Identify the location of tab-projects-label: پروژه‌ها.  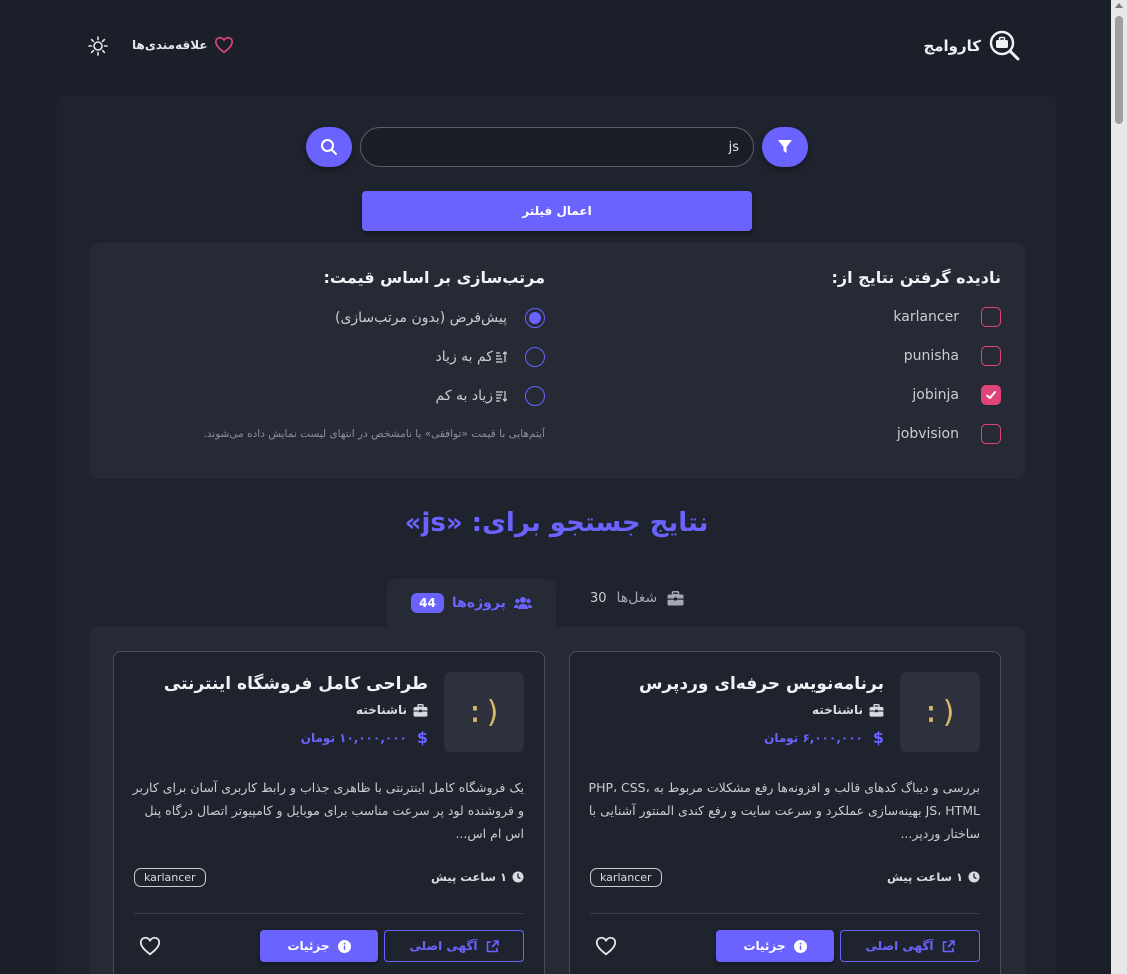
(478, 603).